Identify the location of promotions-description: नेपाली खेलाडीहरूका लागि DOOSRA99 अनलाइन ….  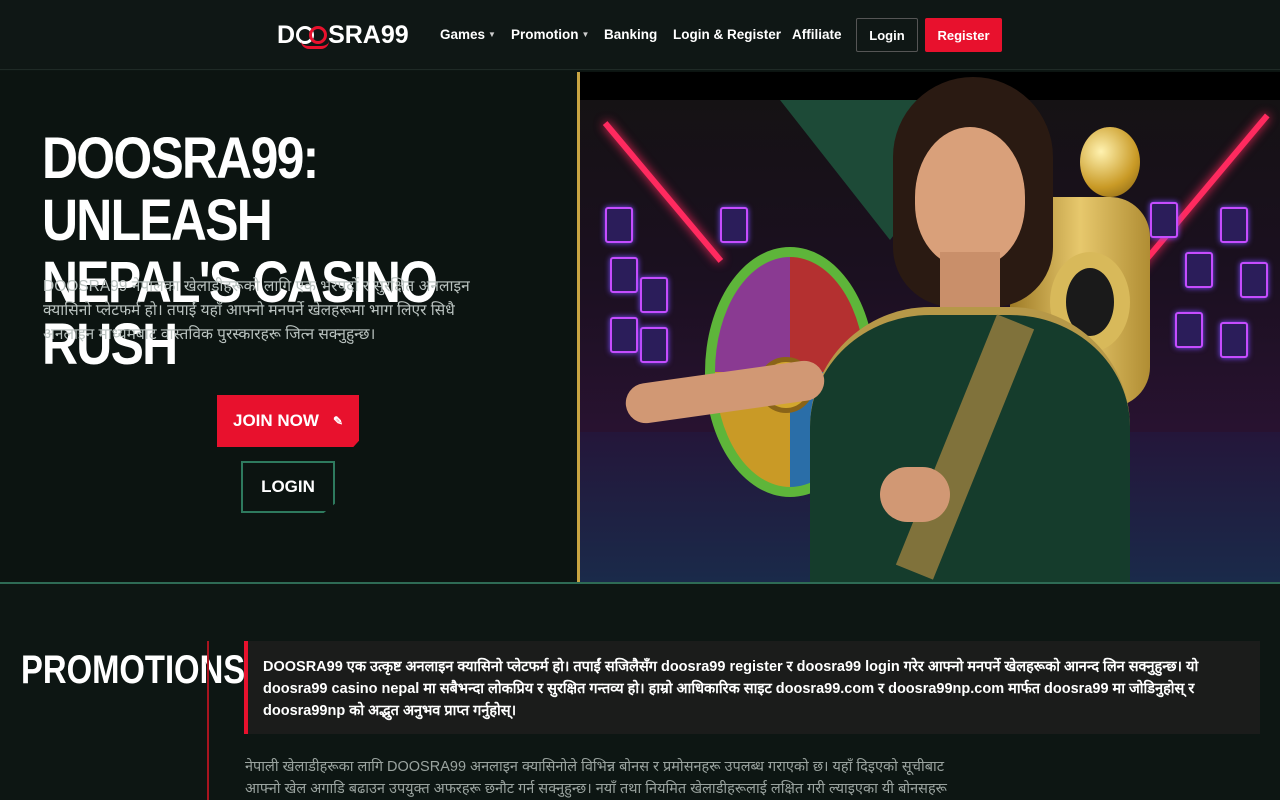
(596, 778).